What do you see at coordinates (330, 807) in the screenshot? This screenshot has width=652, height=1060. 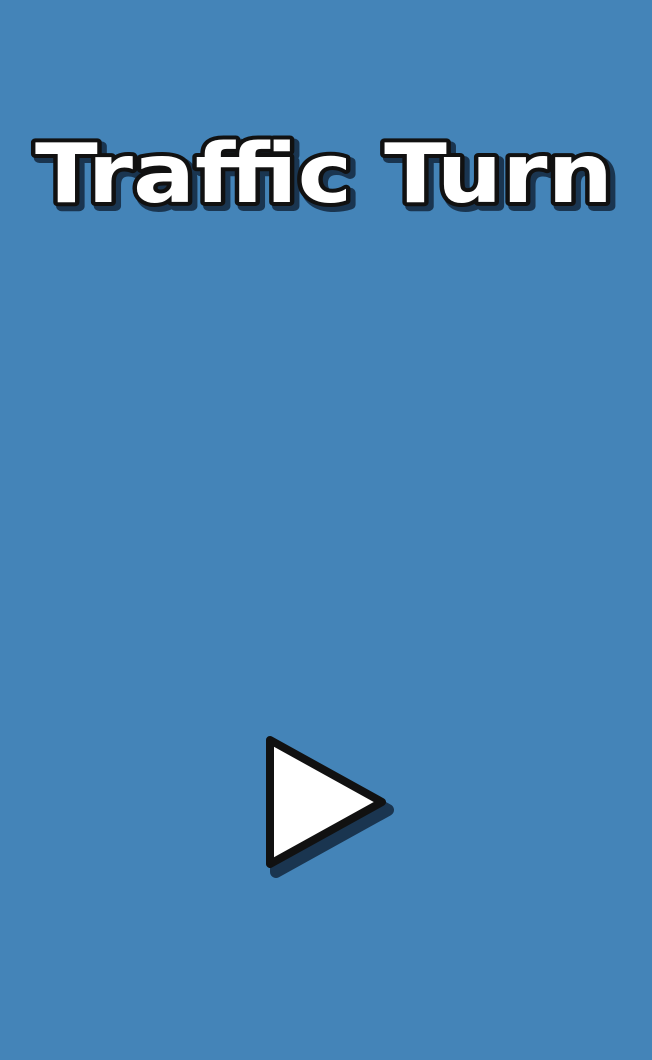 I see `play-icon` at bounding box center [330, 807].